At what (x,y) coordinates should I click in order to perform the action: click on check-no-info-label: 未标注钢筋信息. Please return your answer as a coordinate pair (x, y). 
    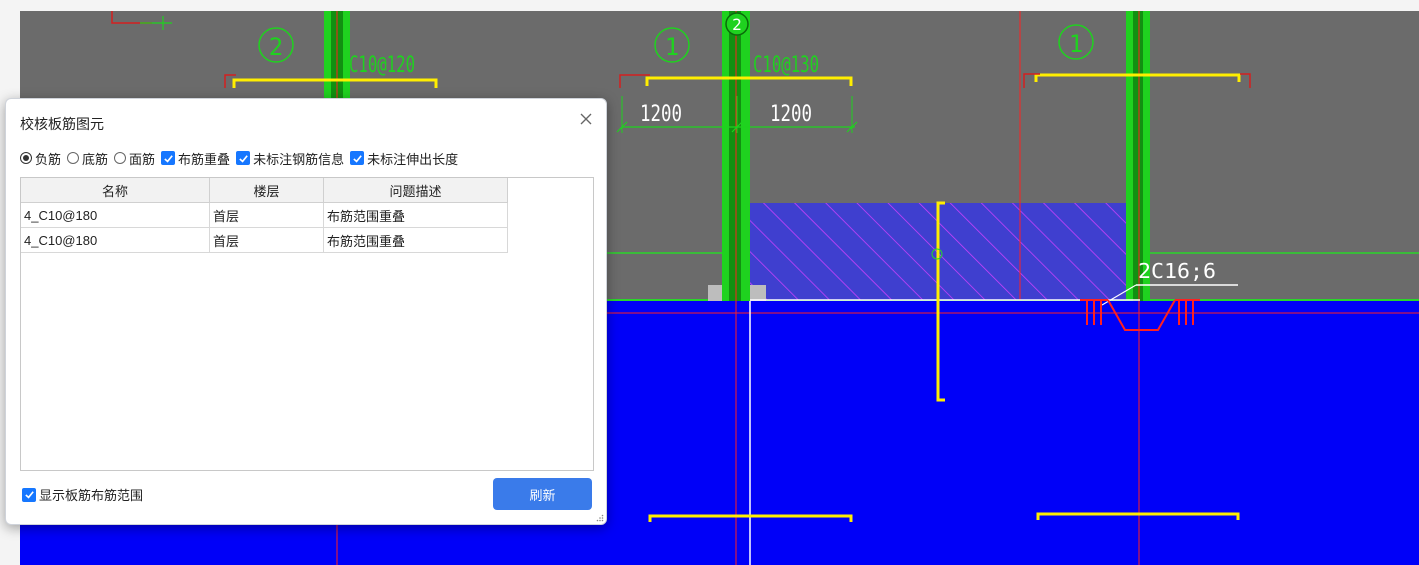
    Looking at the image, I should click on (299, 159).